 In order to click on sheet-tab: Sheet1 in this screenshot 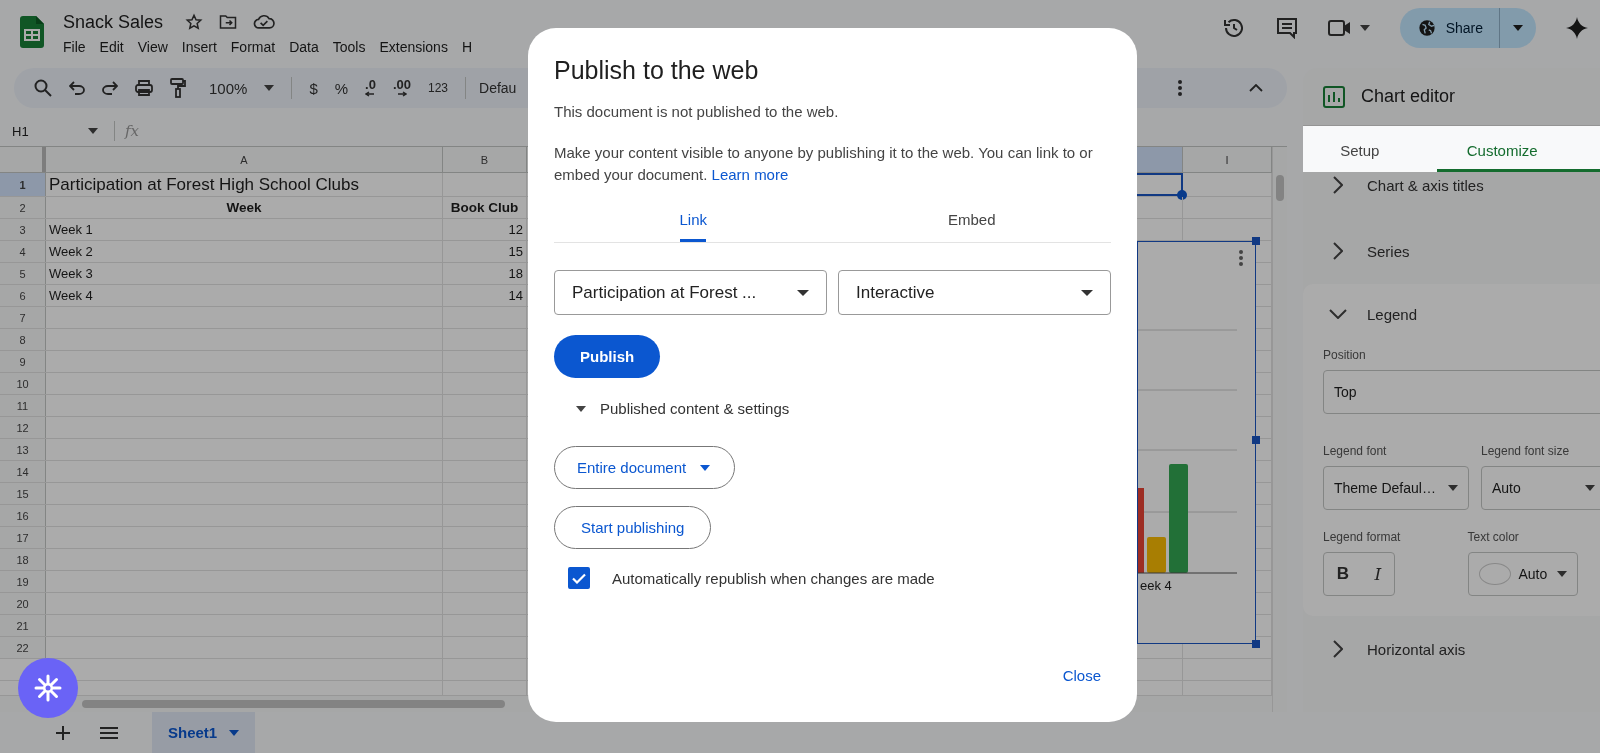, I will do `click(204, 732)`.